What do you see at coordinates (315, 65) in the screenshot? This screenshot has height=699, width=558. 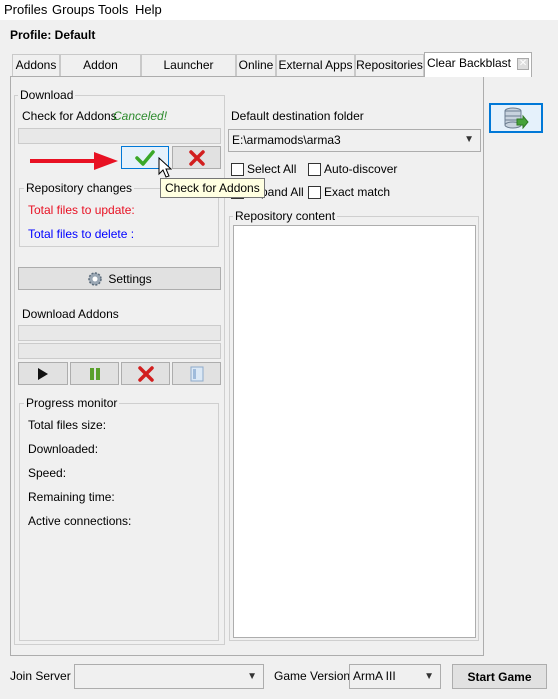 I see `tab-external-apps: External Apps` at bounding box center [315, 65].